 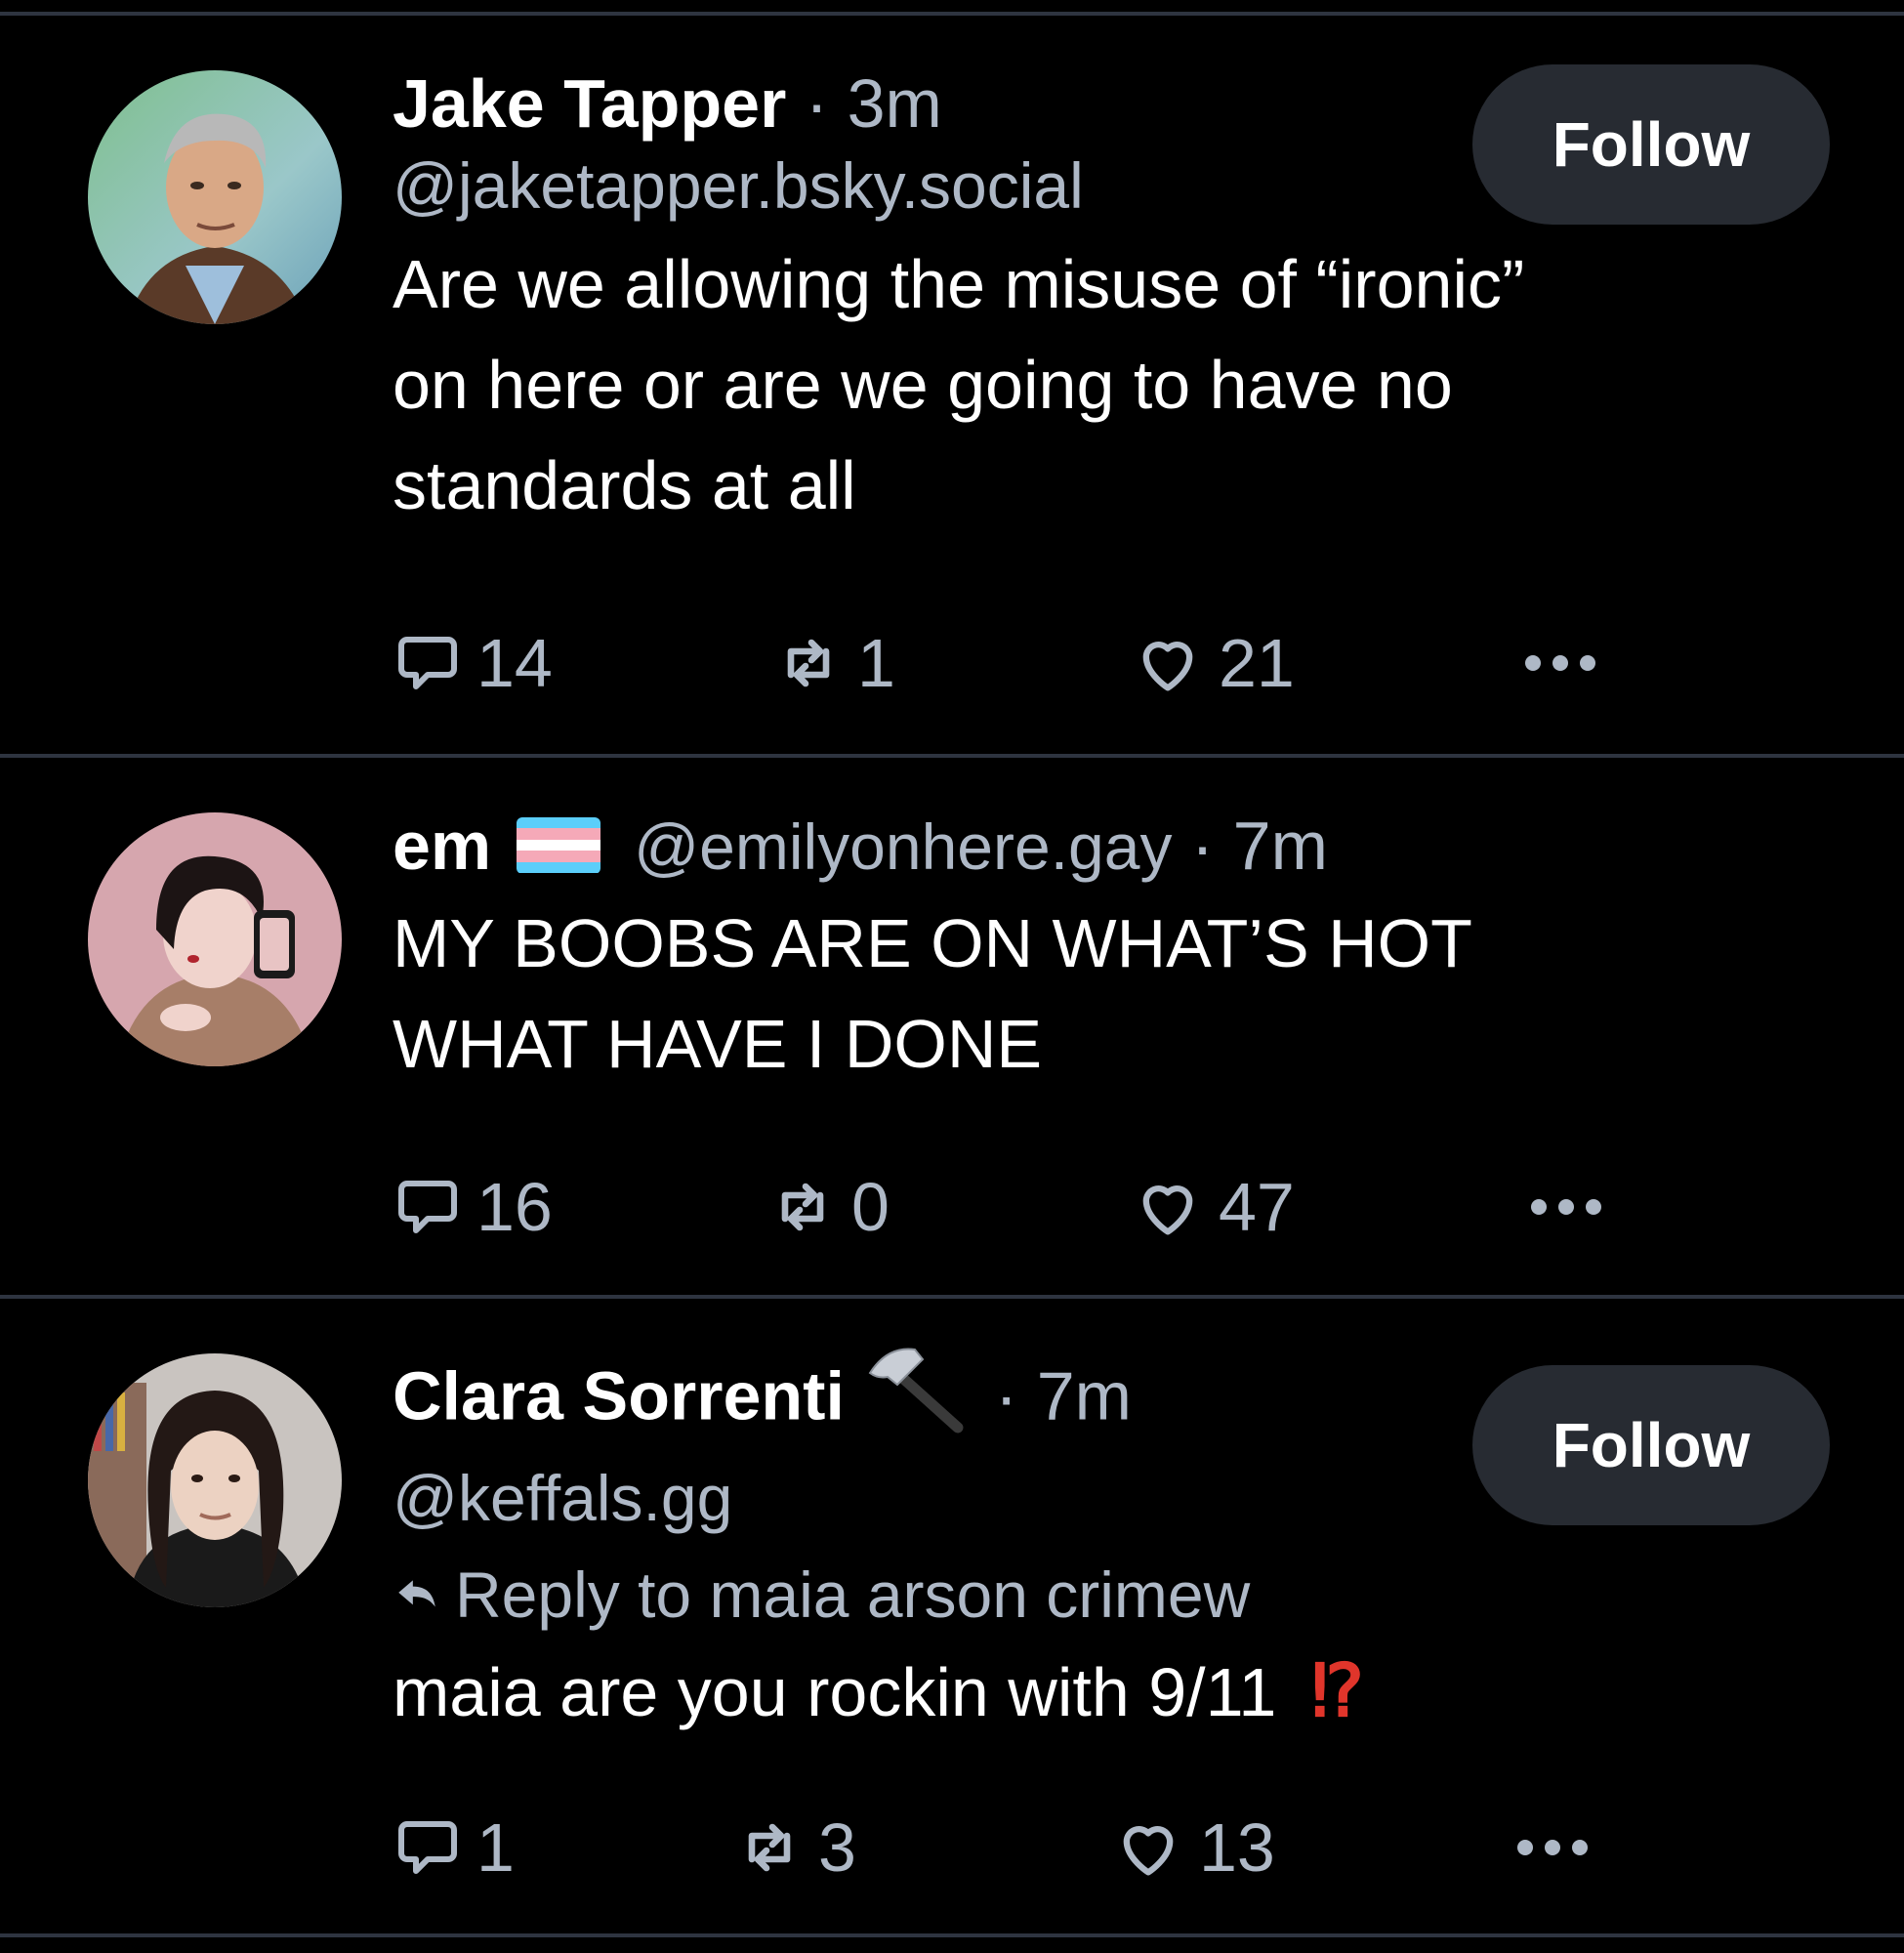 What do you see at coordinates (473, 663) in the screenshot?
I see `reply-button: 14` at bounding box center [473, 663].